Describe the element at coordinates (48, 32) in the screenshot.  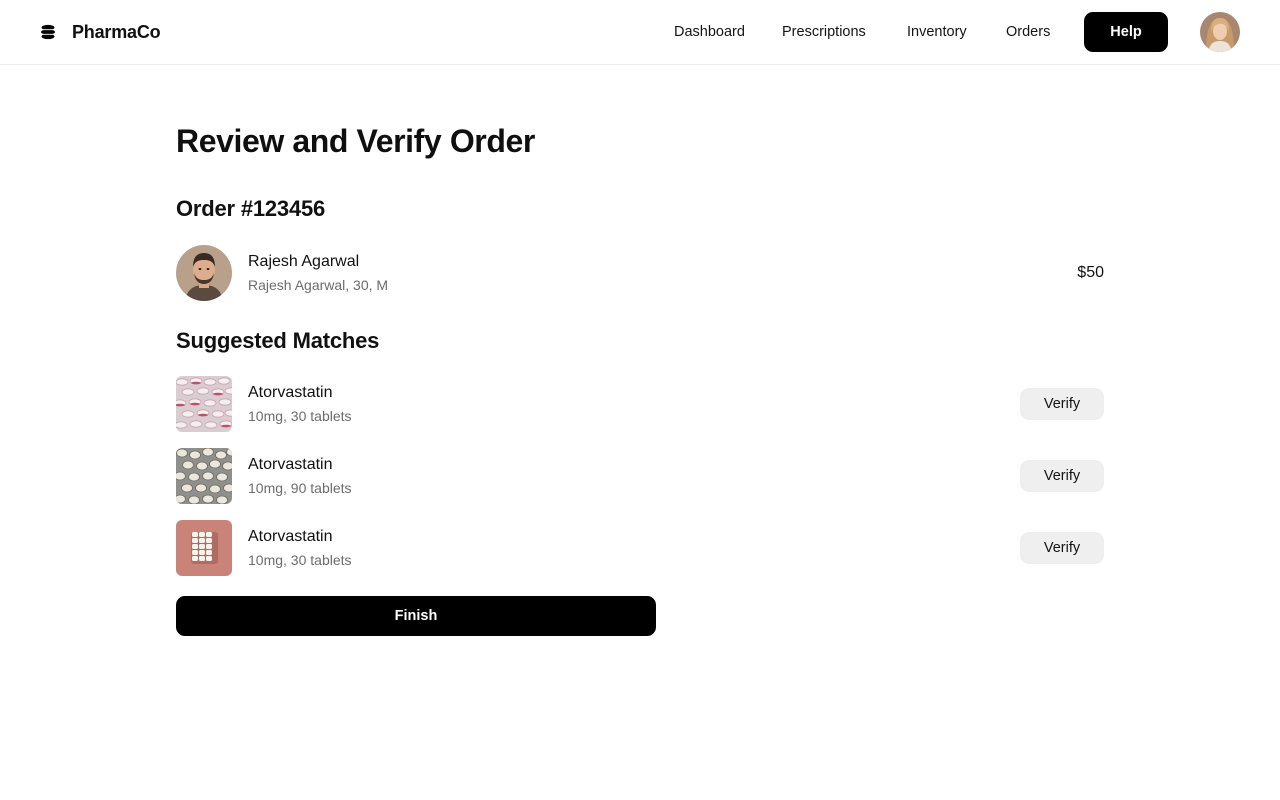
I see `stacked-layers-icon` at that location.